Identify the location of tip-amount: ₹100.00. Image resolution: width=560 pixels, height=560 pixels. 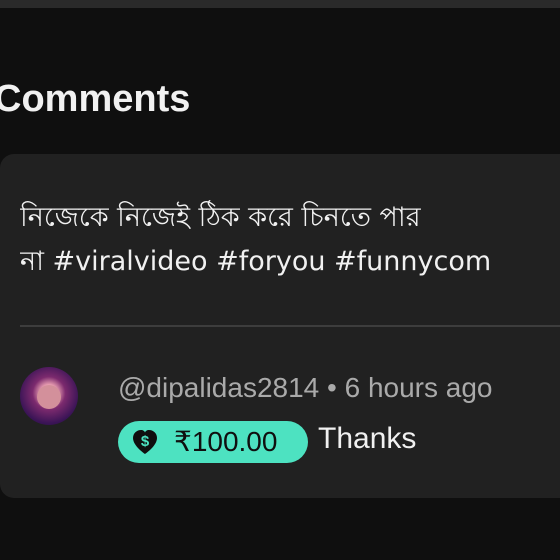
(226, 441).